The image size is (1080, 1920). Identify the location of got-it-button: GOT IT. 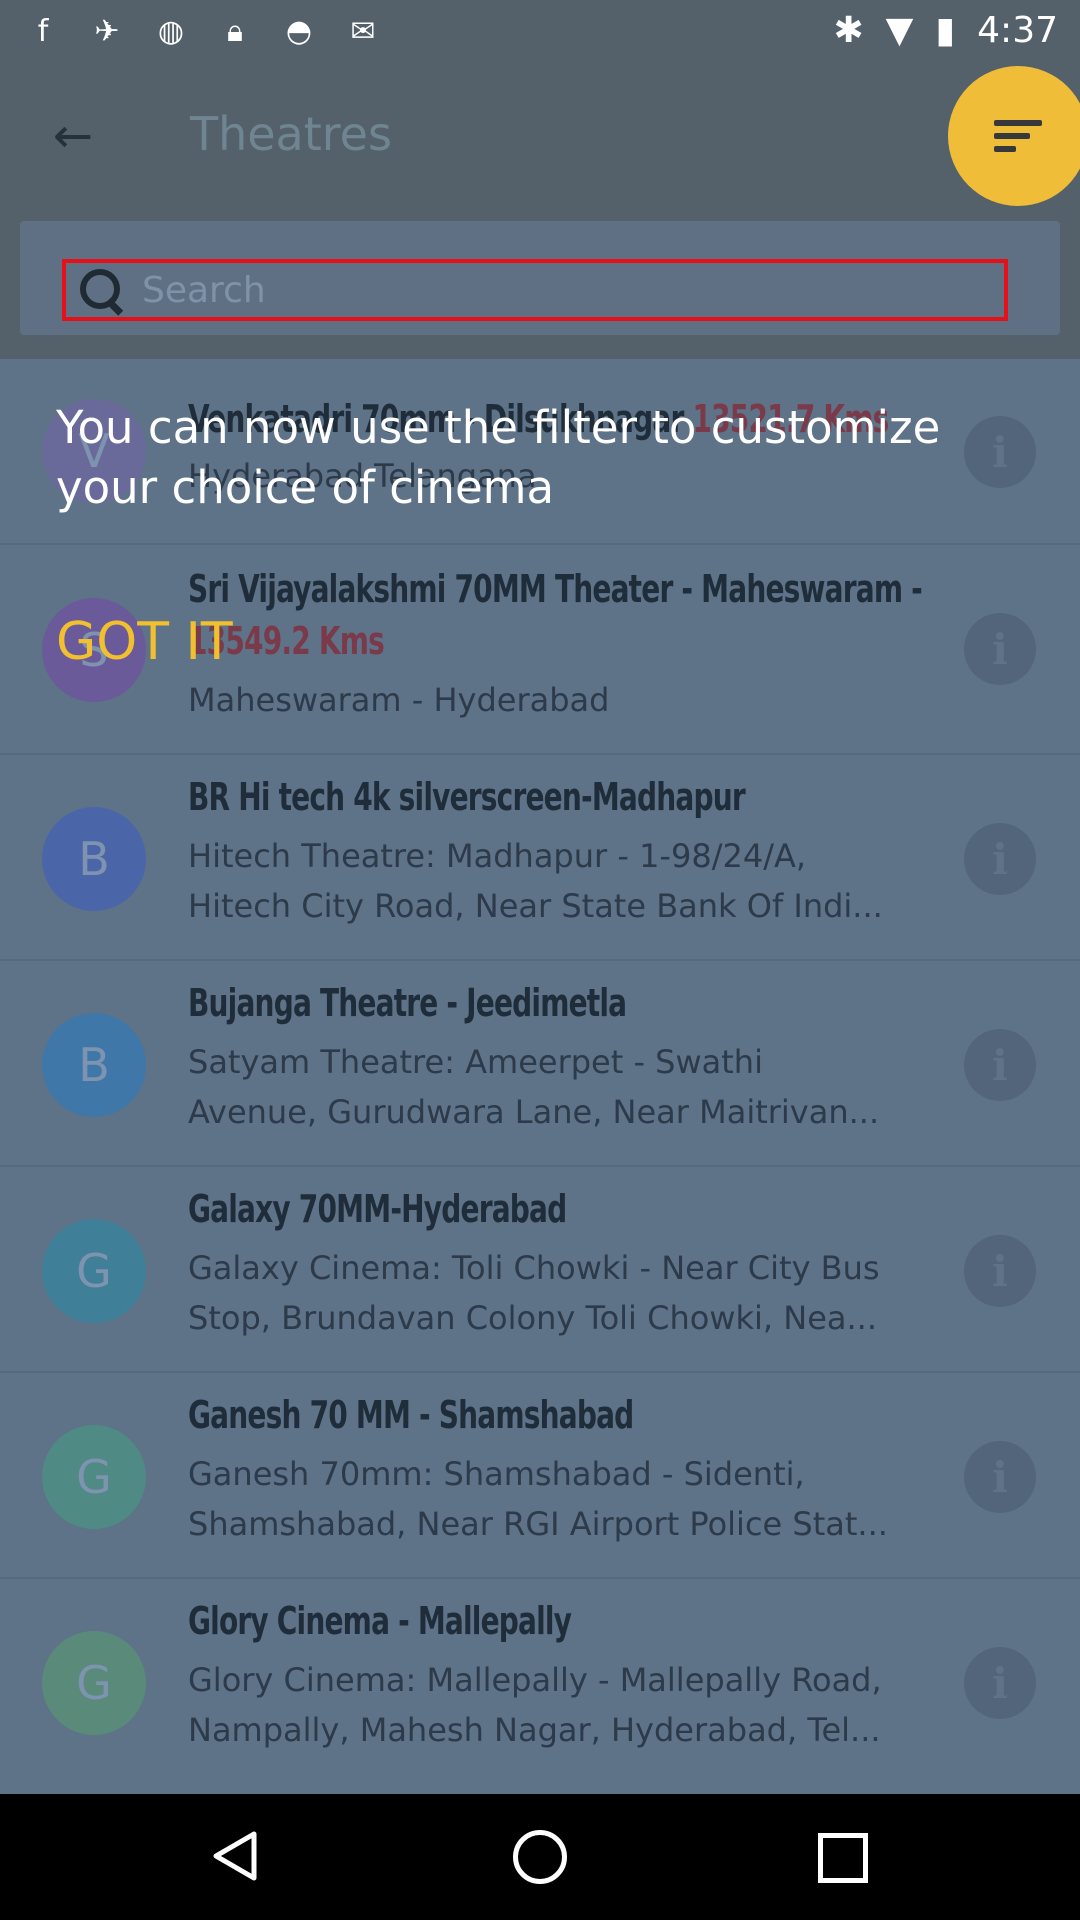
(144, 642).